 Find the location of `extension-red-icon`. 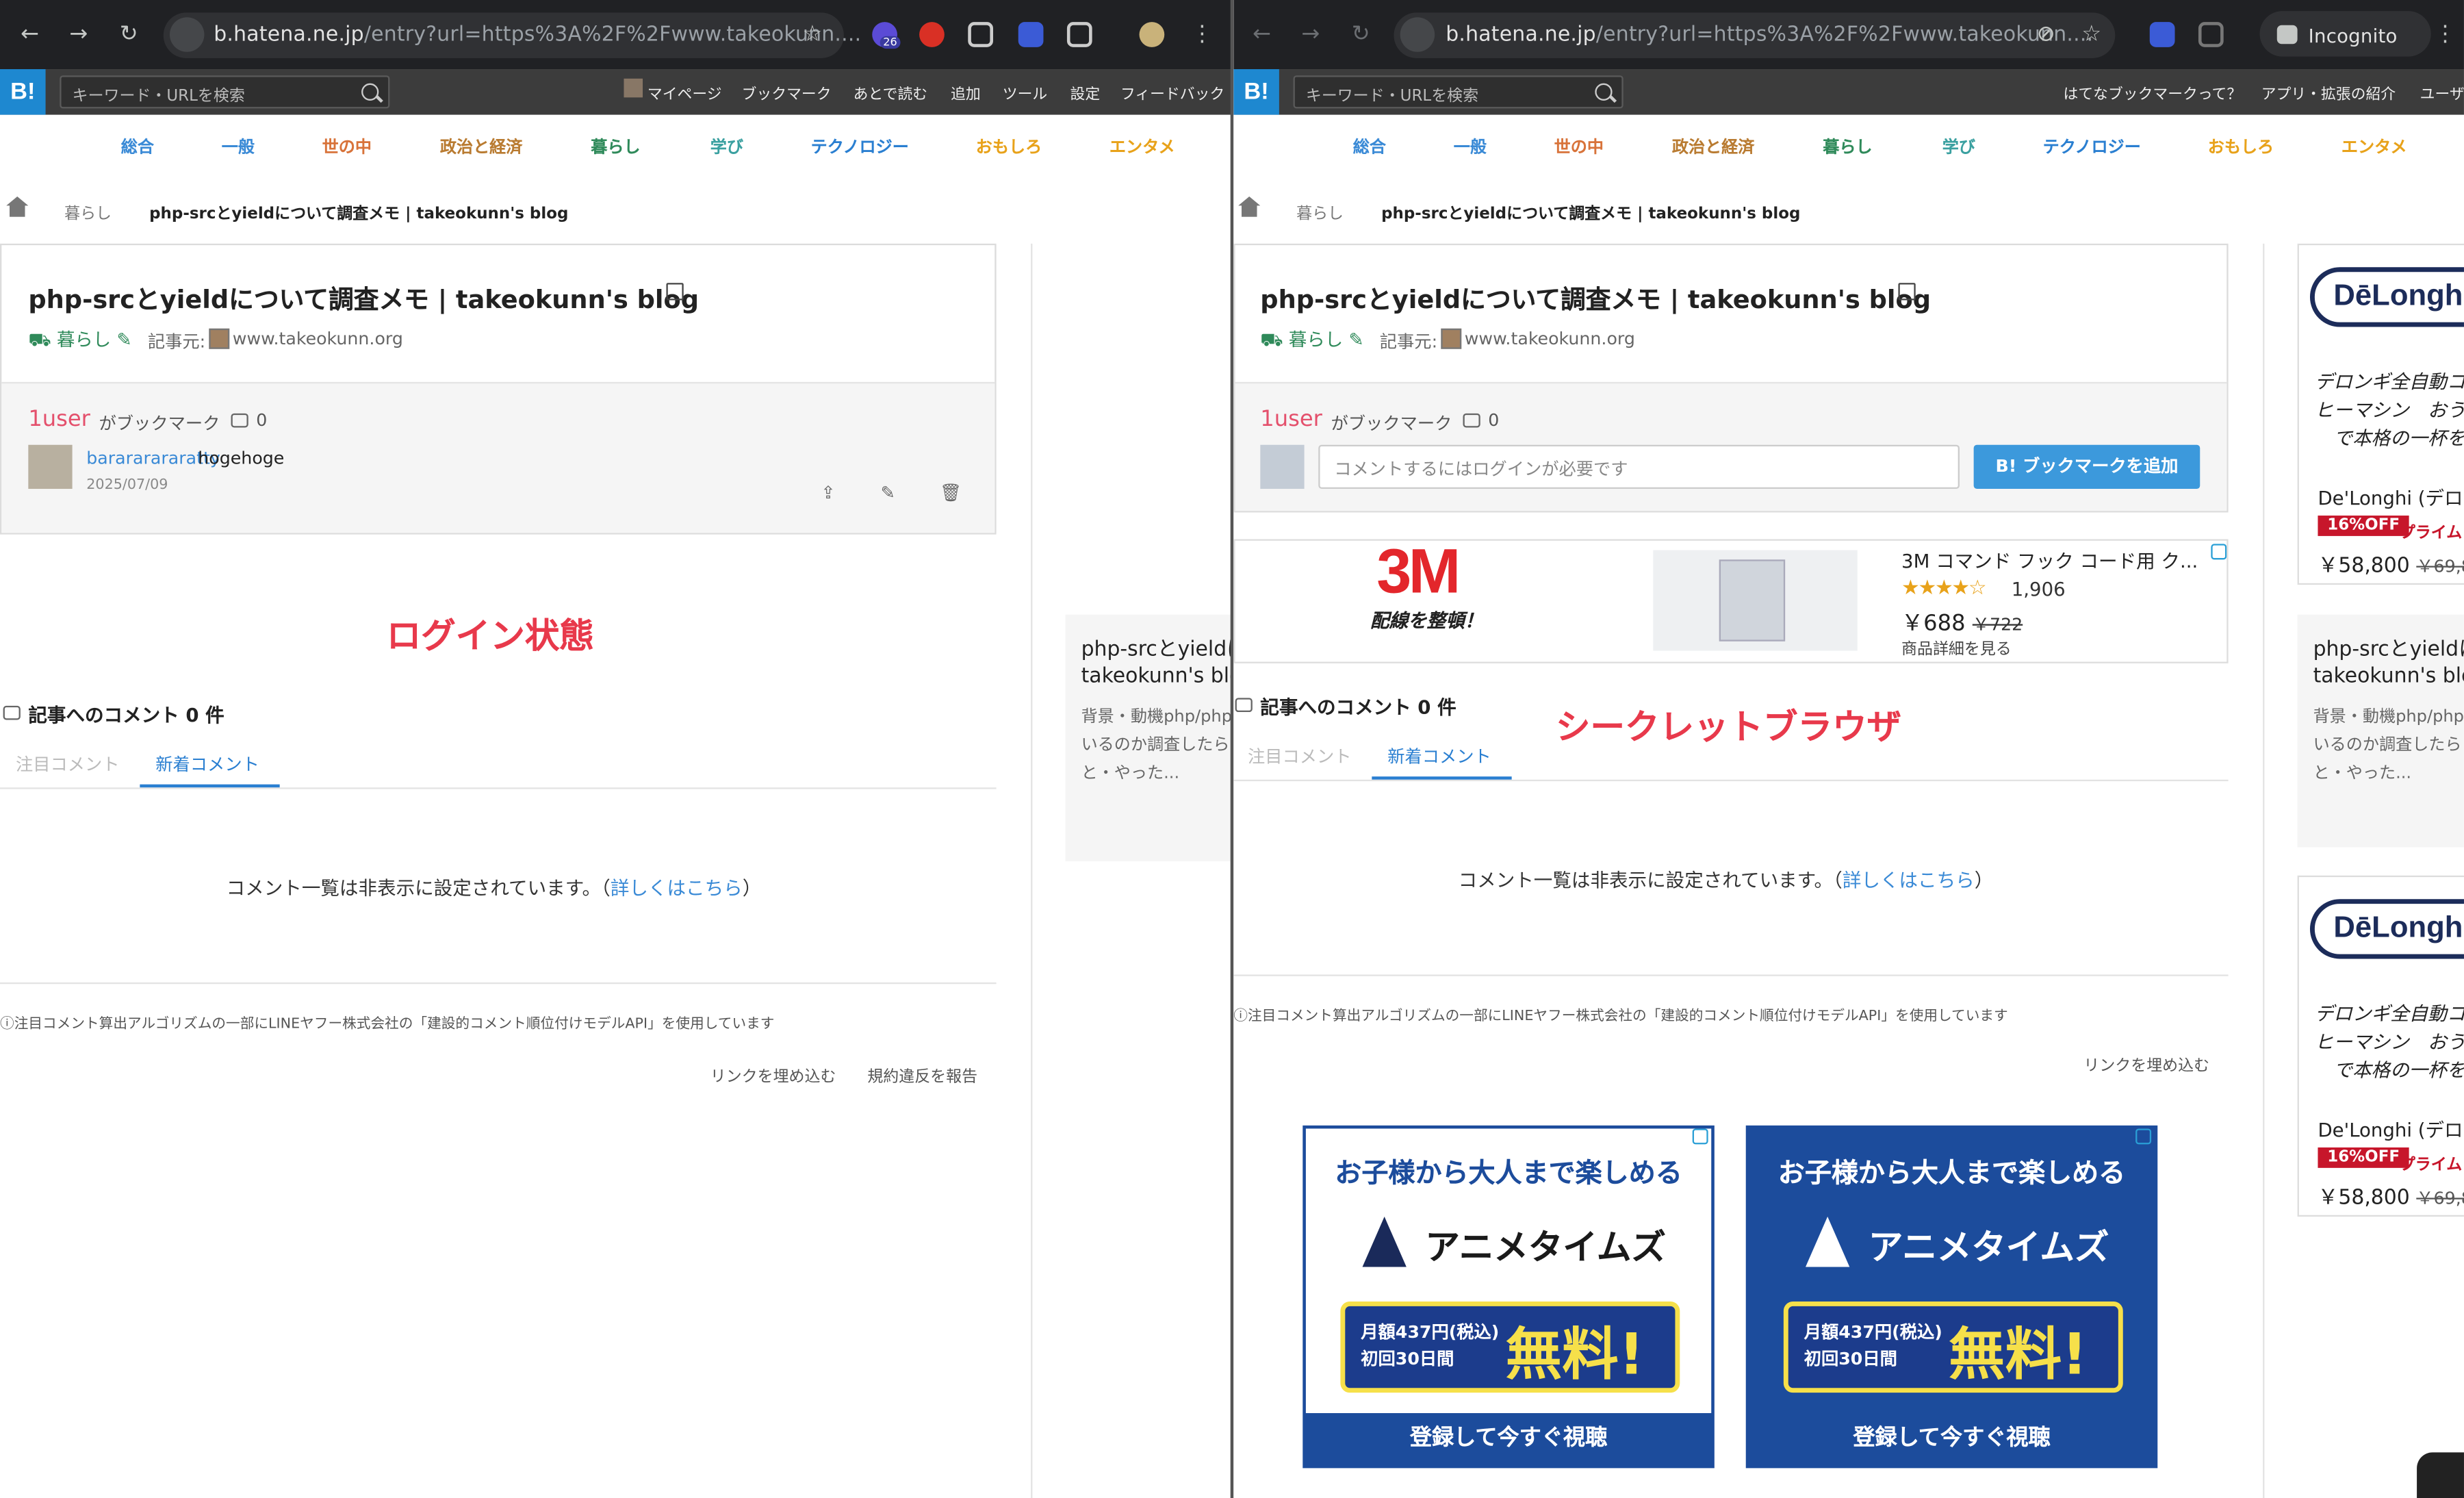

extension-red-icon is located at coordinates (932, 34).